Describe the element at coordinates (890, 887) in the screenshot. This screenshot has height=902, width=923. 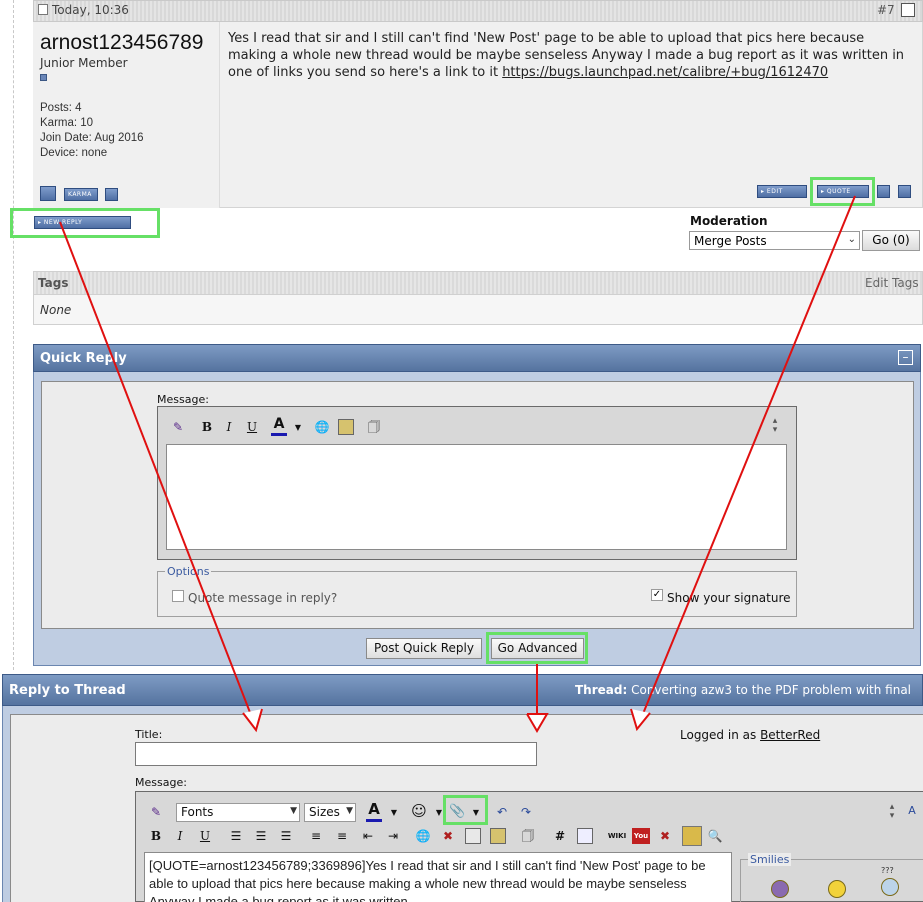
I see `smiley-confused-icon` at that location.